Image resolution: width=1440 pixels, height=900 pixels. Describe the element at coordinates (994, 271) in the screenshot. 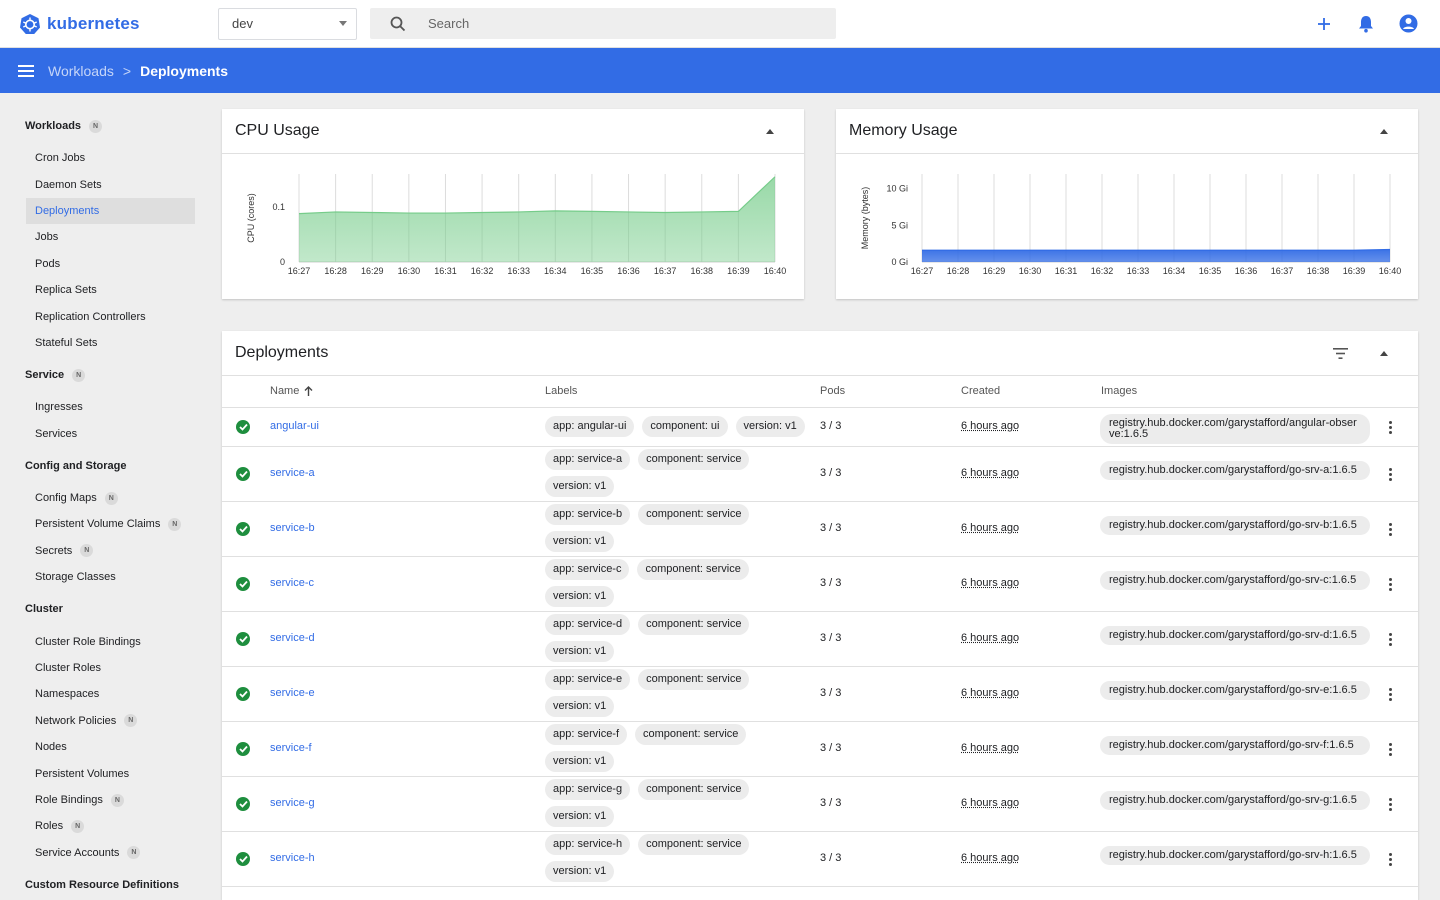

I see `x-tick-label: 16:29` at that location.